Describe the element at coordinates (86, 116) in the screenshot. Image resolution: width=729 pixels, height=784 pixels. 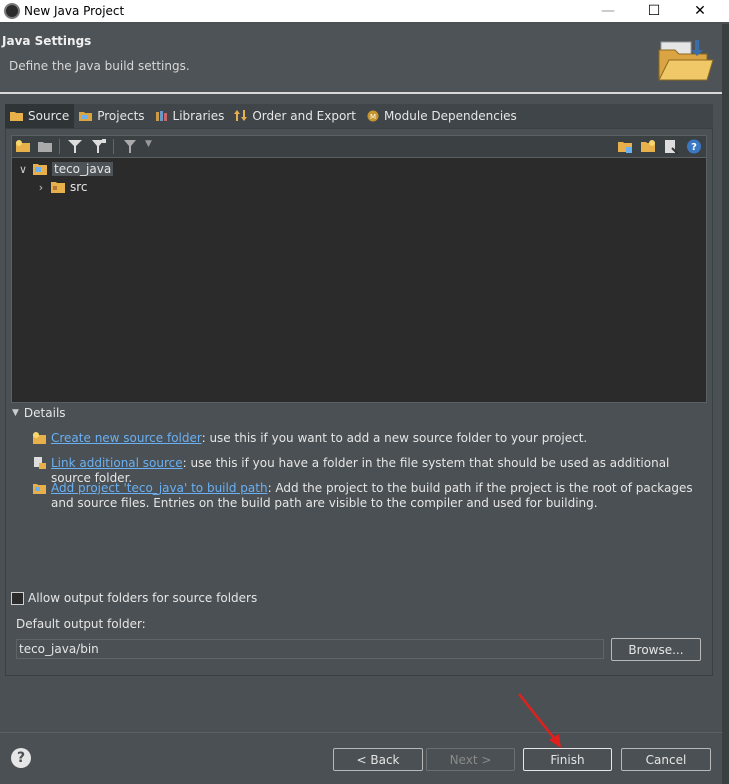
I see `projects-icon` at that location.